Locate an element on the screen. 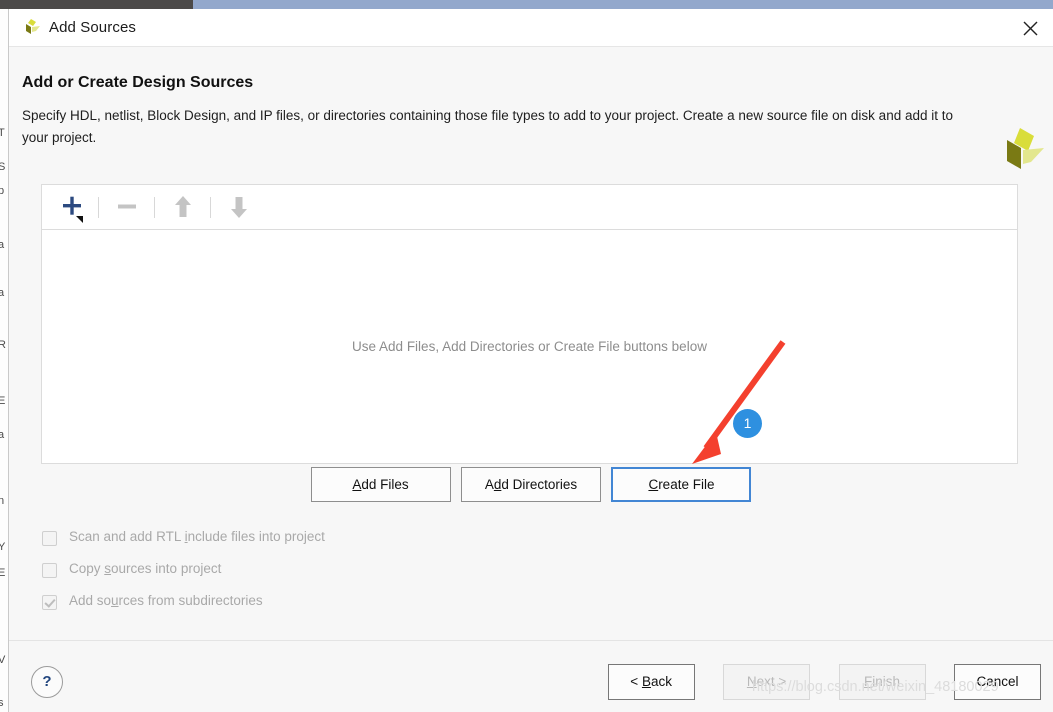  plus-icon is located at coordinates (71, 207).